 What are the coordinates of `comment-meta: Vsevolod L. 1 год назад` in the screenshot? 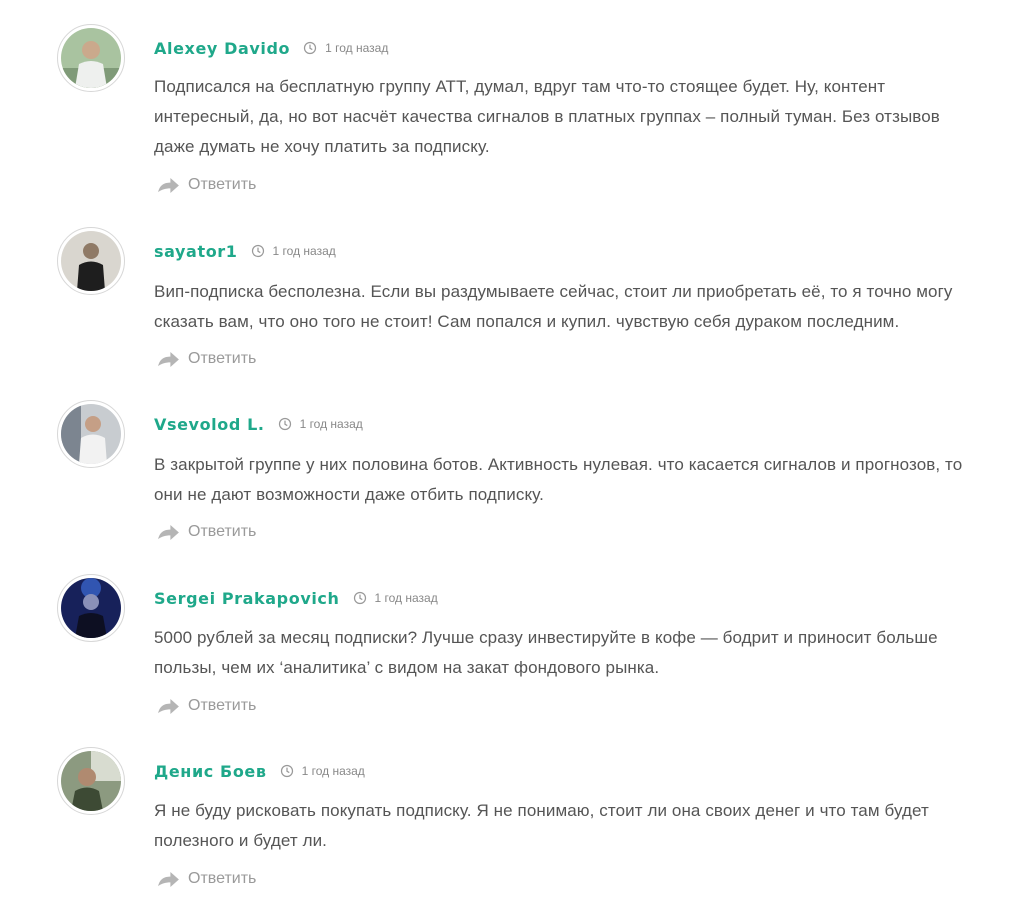 It's located at (258, 424).